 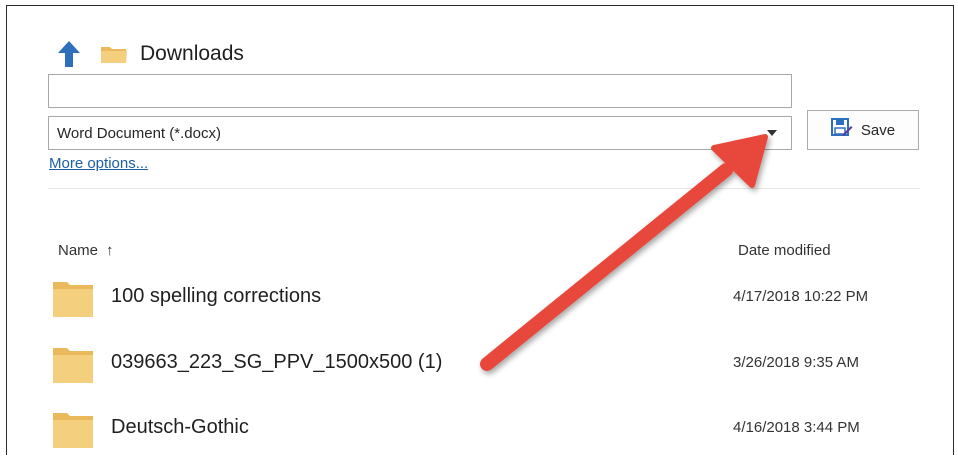 What do you see at coordinates (484, 188) in the screenshot?
I see `divider` at bounding box center [484, 188].